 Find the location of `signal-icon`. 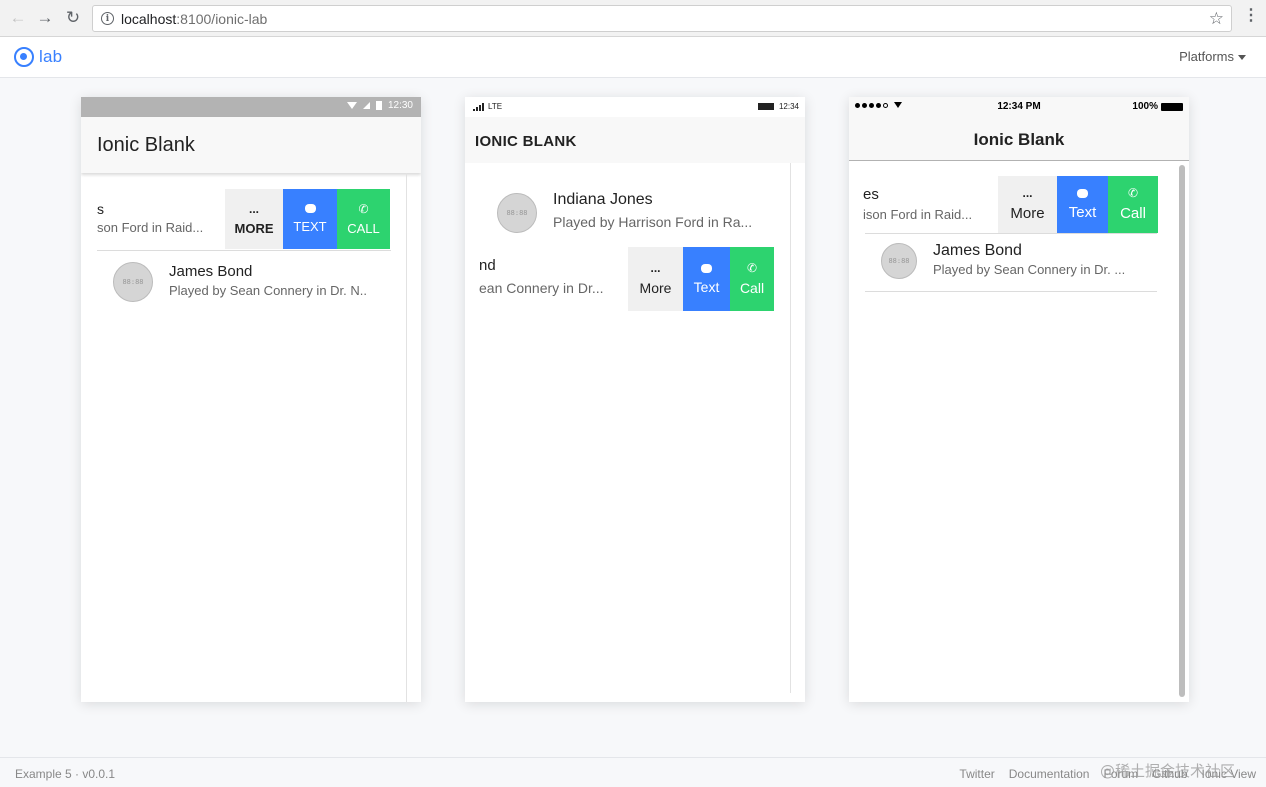

signal-icon is located at coordinates (366, 105).